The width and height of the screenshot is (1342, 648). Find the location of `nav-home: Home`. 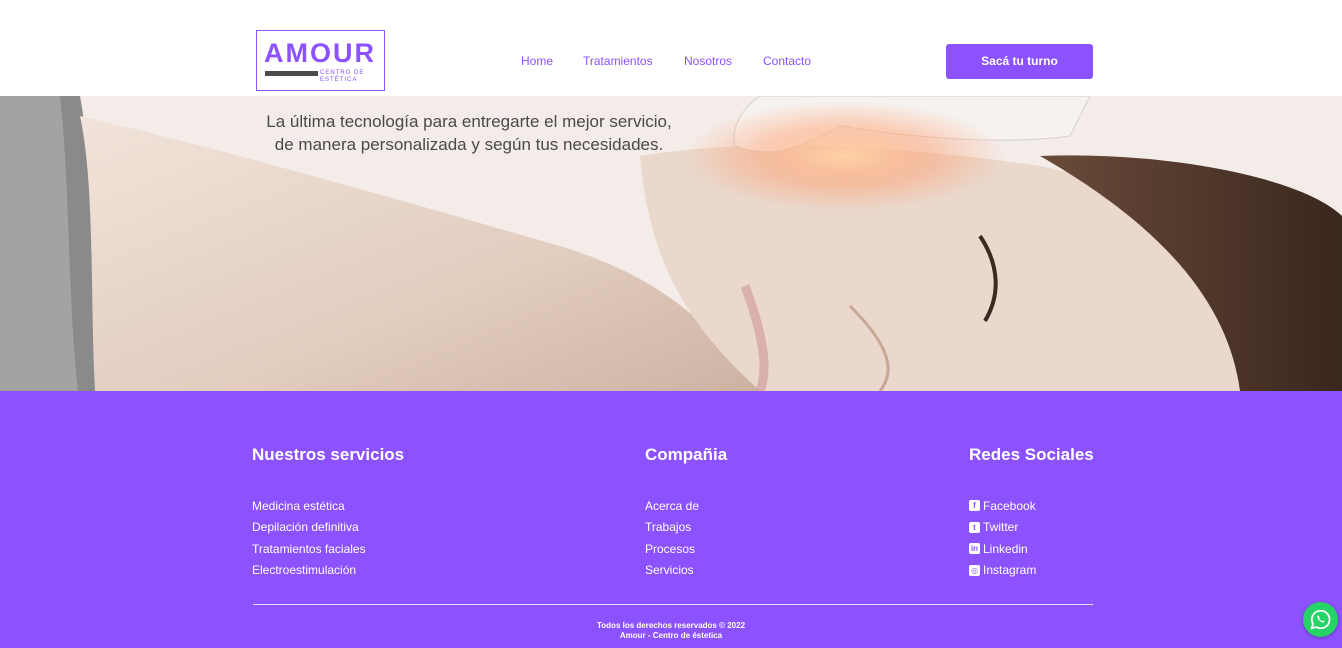

nav-home: Home is located at coordinates (537, 61).